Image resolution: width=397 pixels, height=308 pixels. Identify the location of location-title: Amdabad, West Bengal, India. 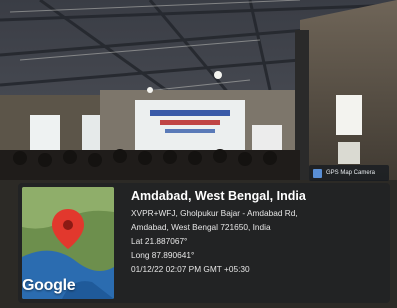
(218, 196).